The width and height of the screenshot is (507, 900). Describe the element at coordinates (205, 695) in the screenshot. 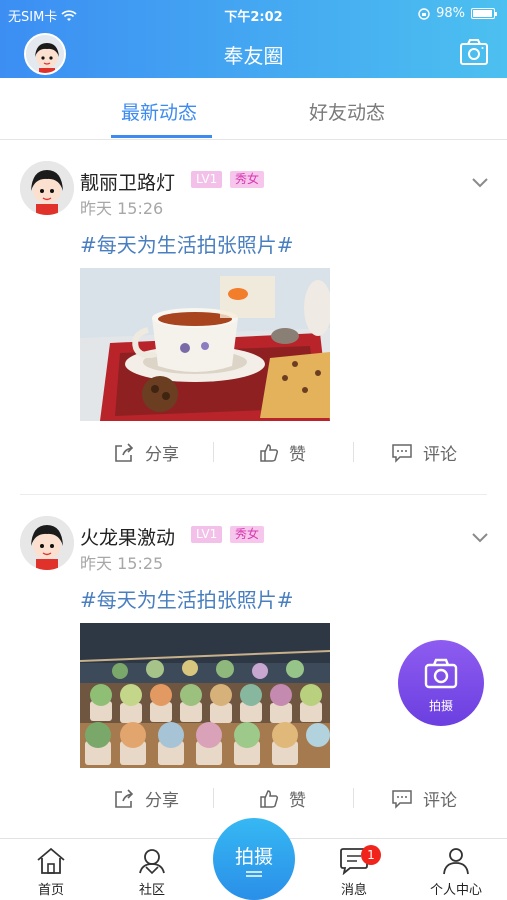

I see `succulents-image` at that location.